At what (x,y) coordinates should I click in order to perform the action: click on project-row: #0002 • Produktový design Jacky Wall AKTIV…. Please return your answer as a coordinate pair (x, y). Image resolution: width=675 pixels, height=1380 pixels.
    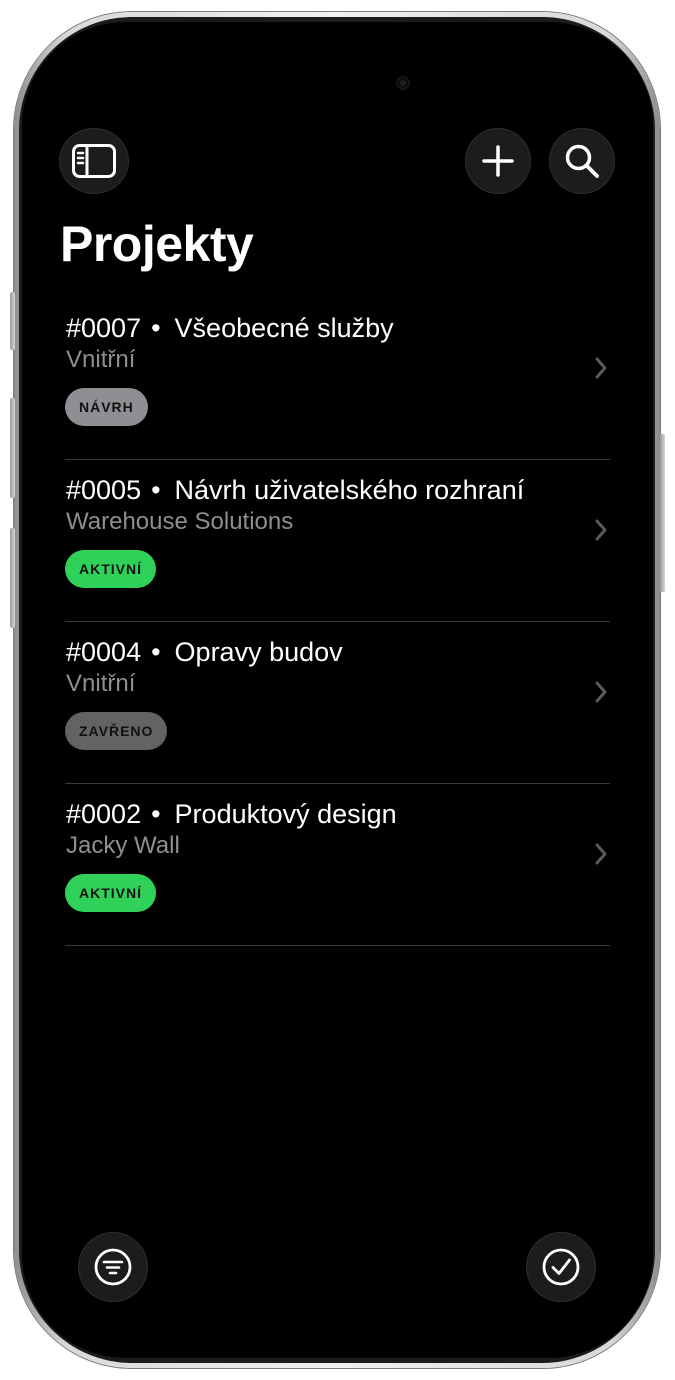
    Looking at the image, I should click on (337, 865).